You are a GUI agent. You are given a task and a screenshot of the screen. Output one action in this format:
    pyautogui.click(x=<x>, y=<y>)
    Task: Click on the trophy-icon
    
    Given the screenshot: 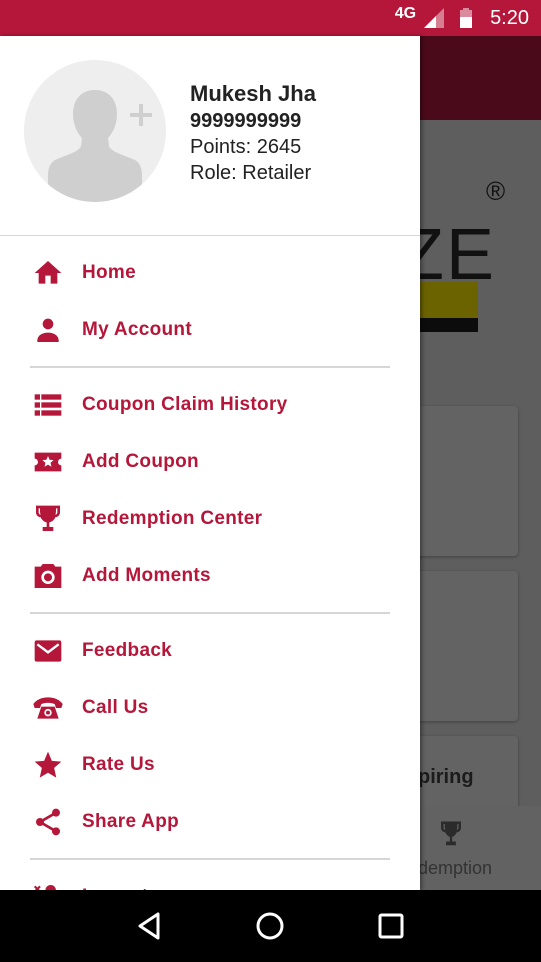 What is the action you would take?
    pyautogui.click(x=48, y=519)
    